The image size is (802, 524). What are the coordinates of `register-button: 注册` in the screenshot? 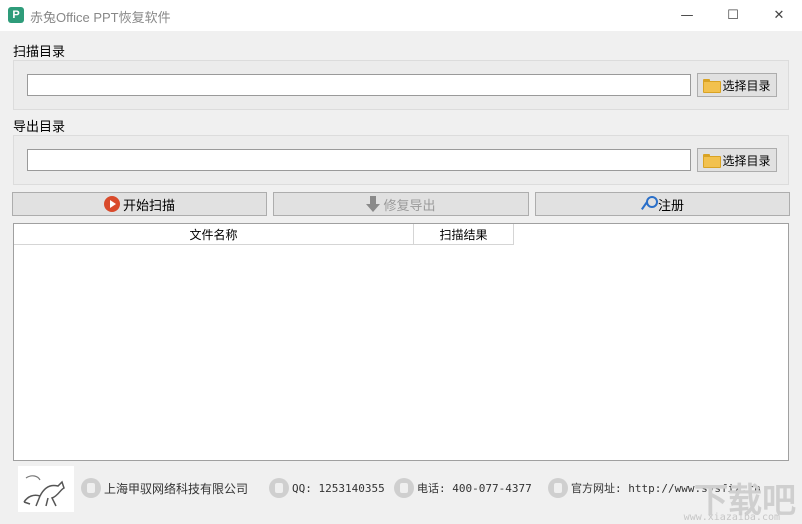 It's located at (662, 204).